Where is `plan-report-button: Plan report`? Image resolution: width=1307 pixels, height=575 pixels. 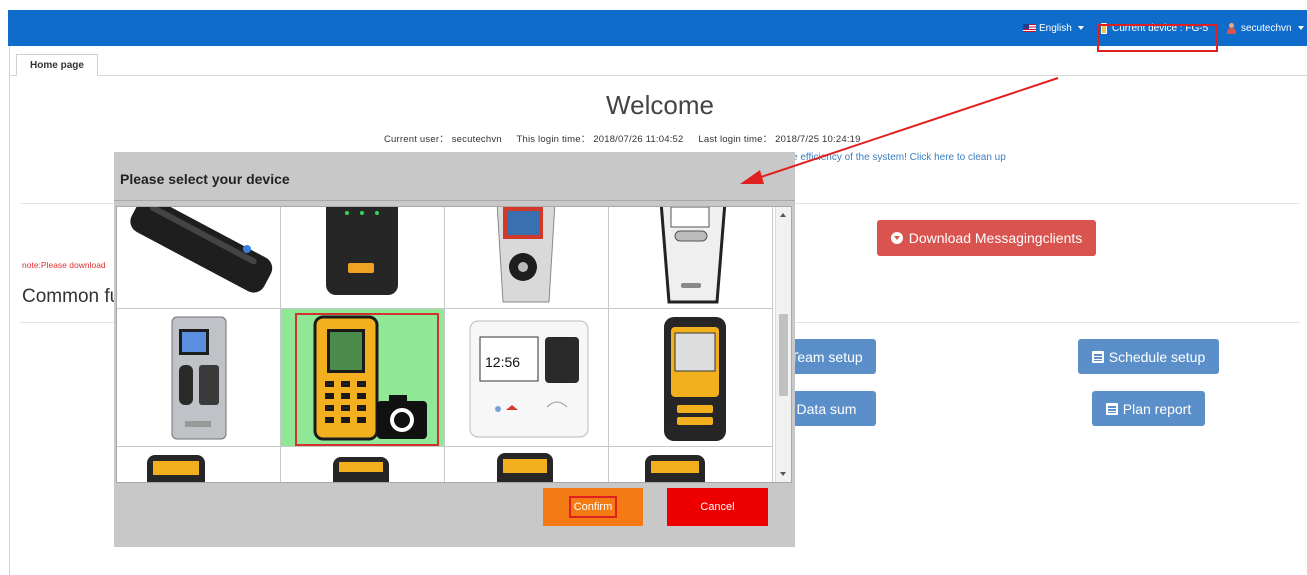
plan-report-button: Plan report is located at coordinates (1148, 408).